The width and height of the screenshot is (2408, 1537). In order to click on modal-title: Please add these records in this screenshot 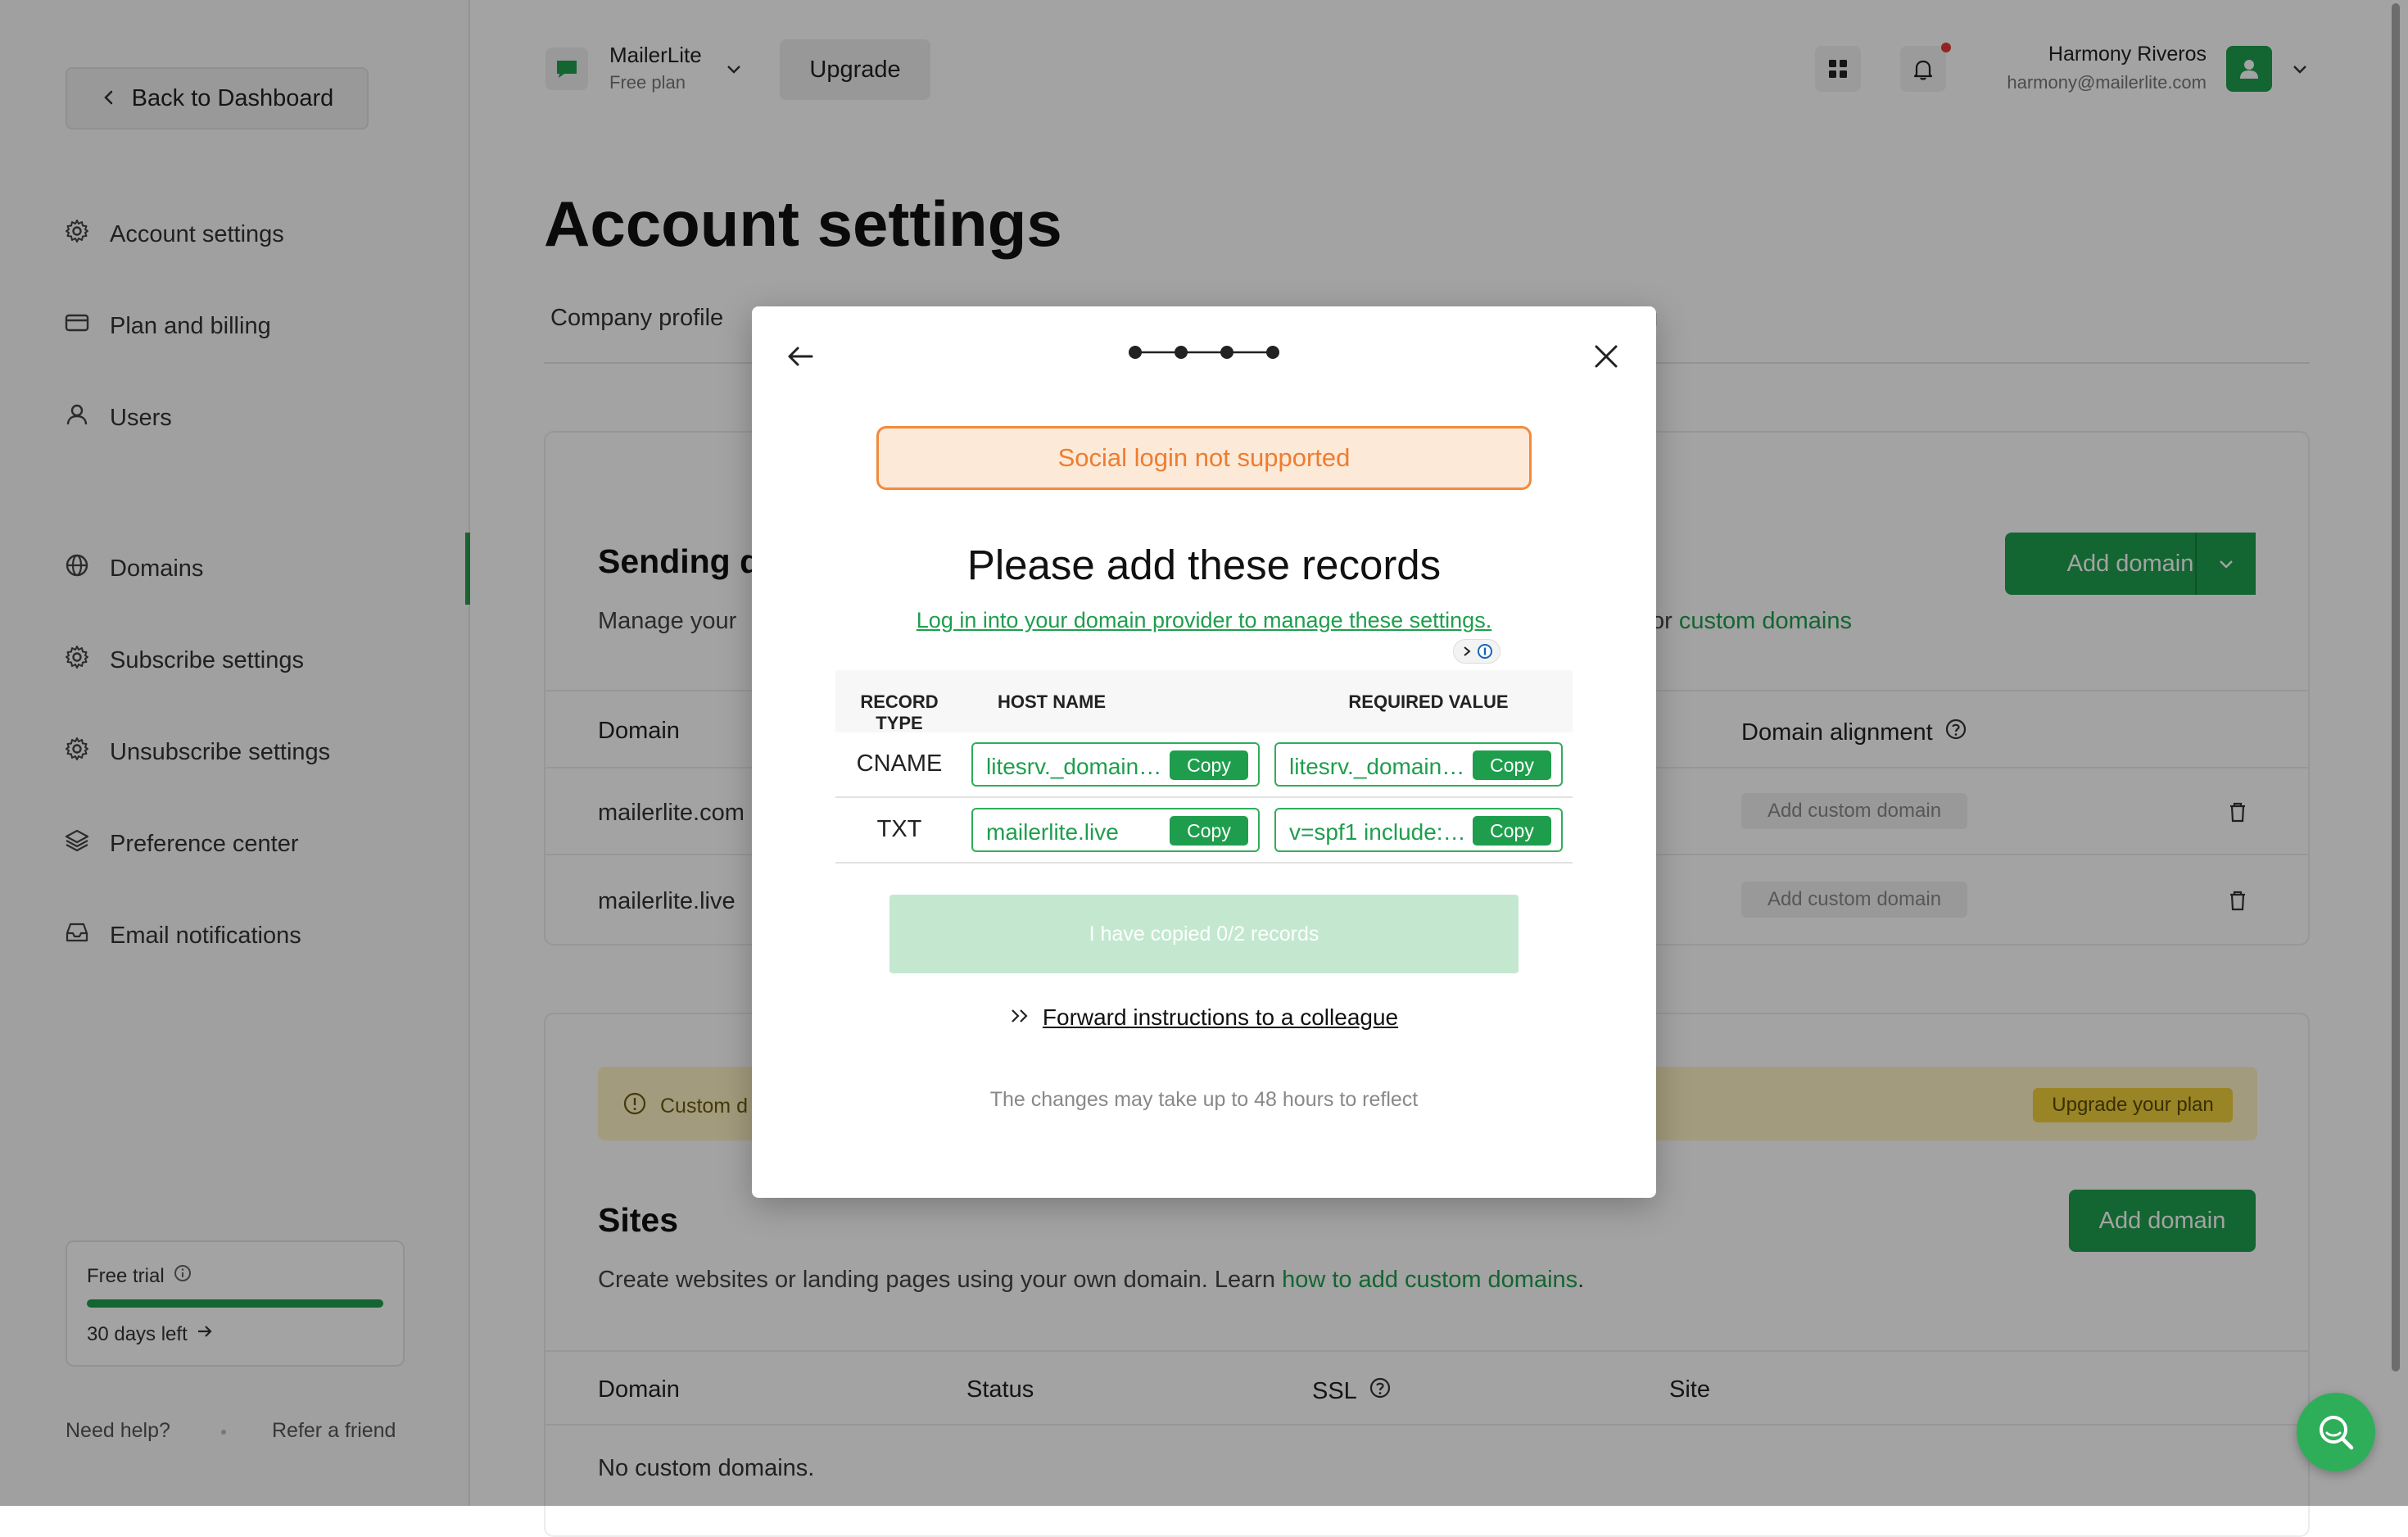, I will do `click(1204, 565)`.